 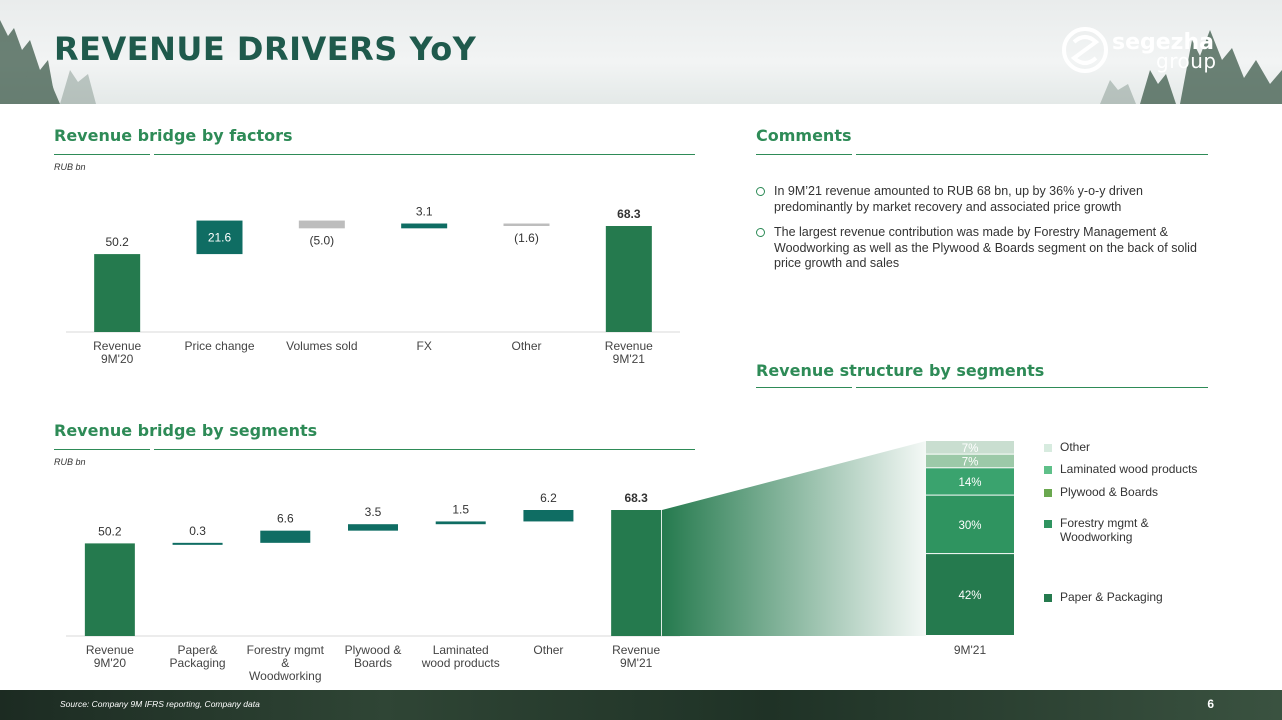 I want to click on legend-label: Paper & Packaging, so click(x=1111, y=597).